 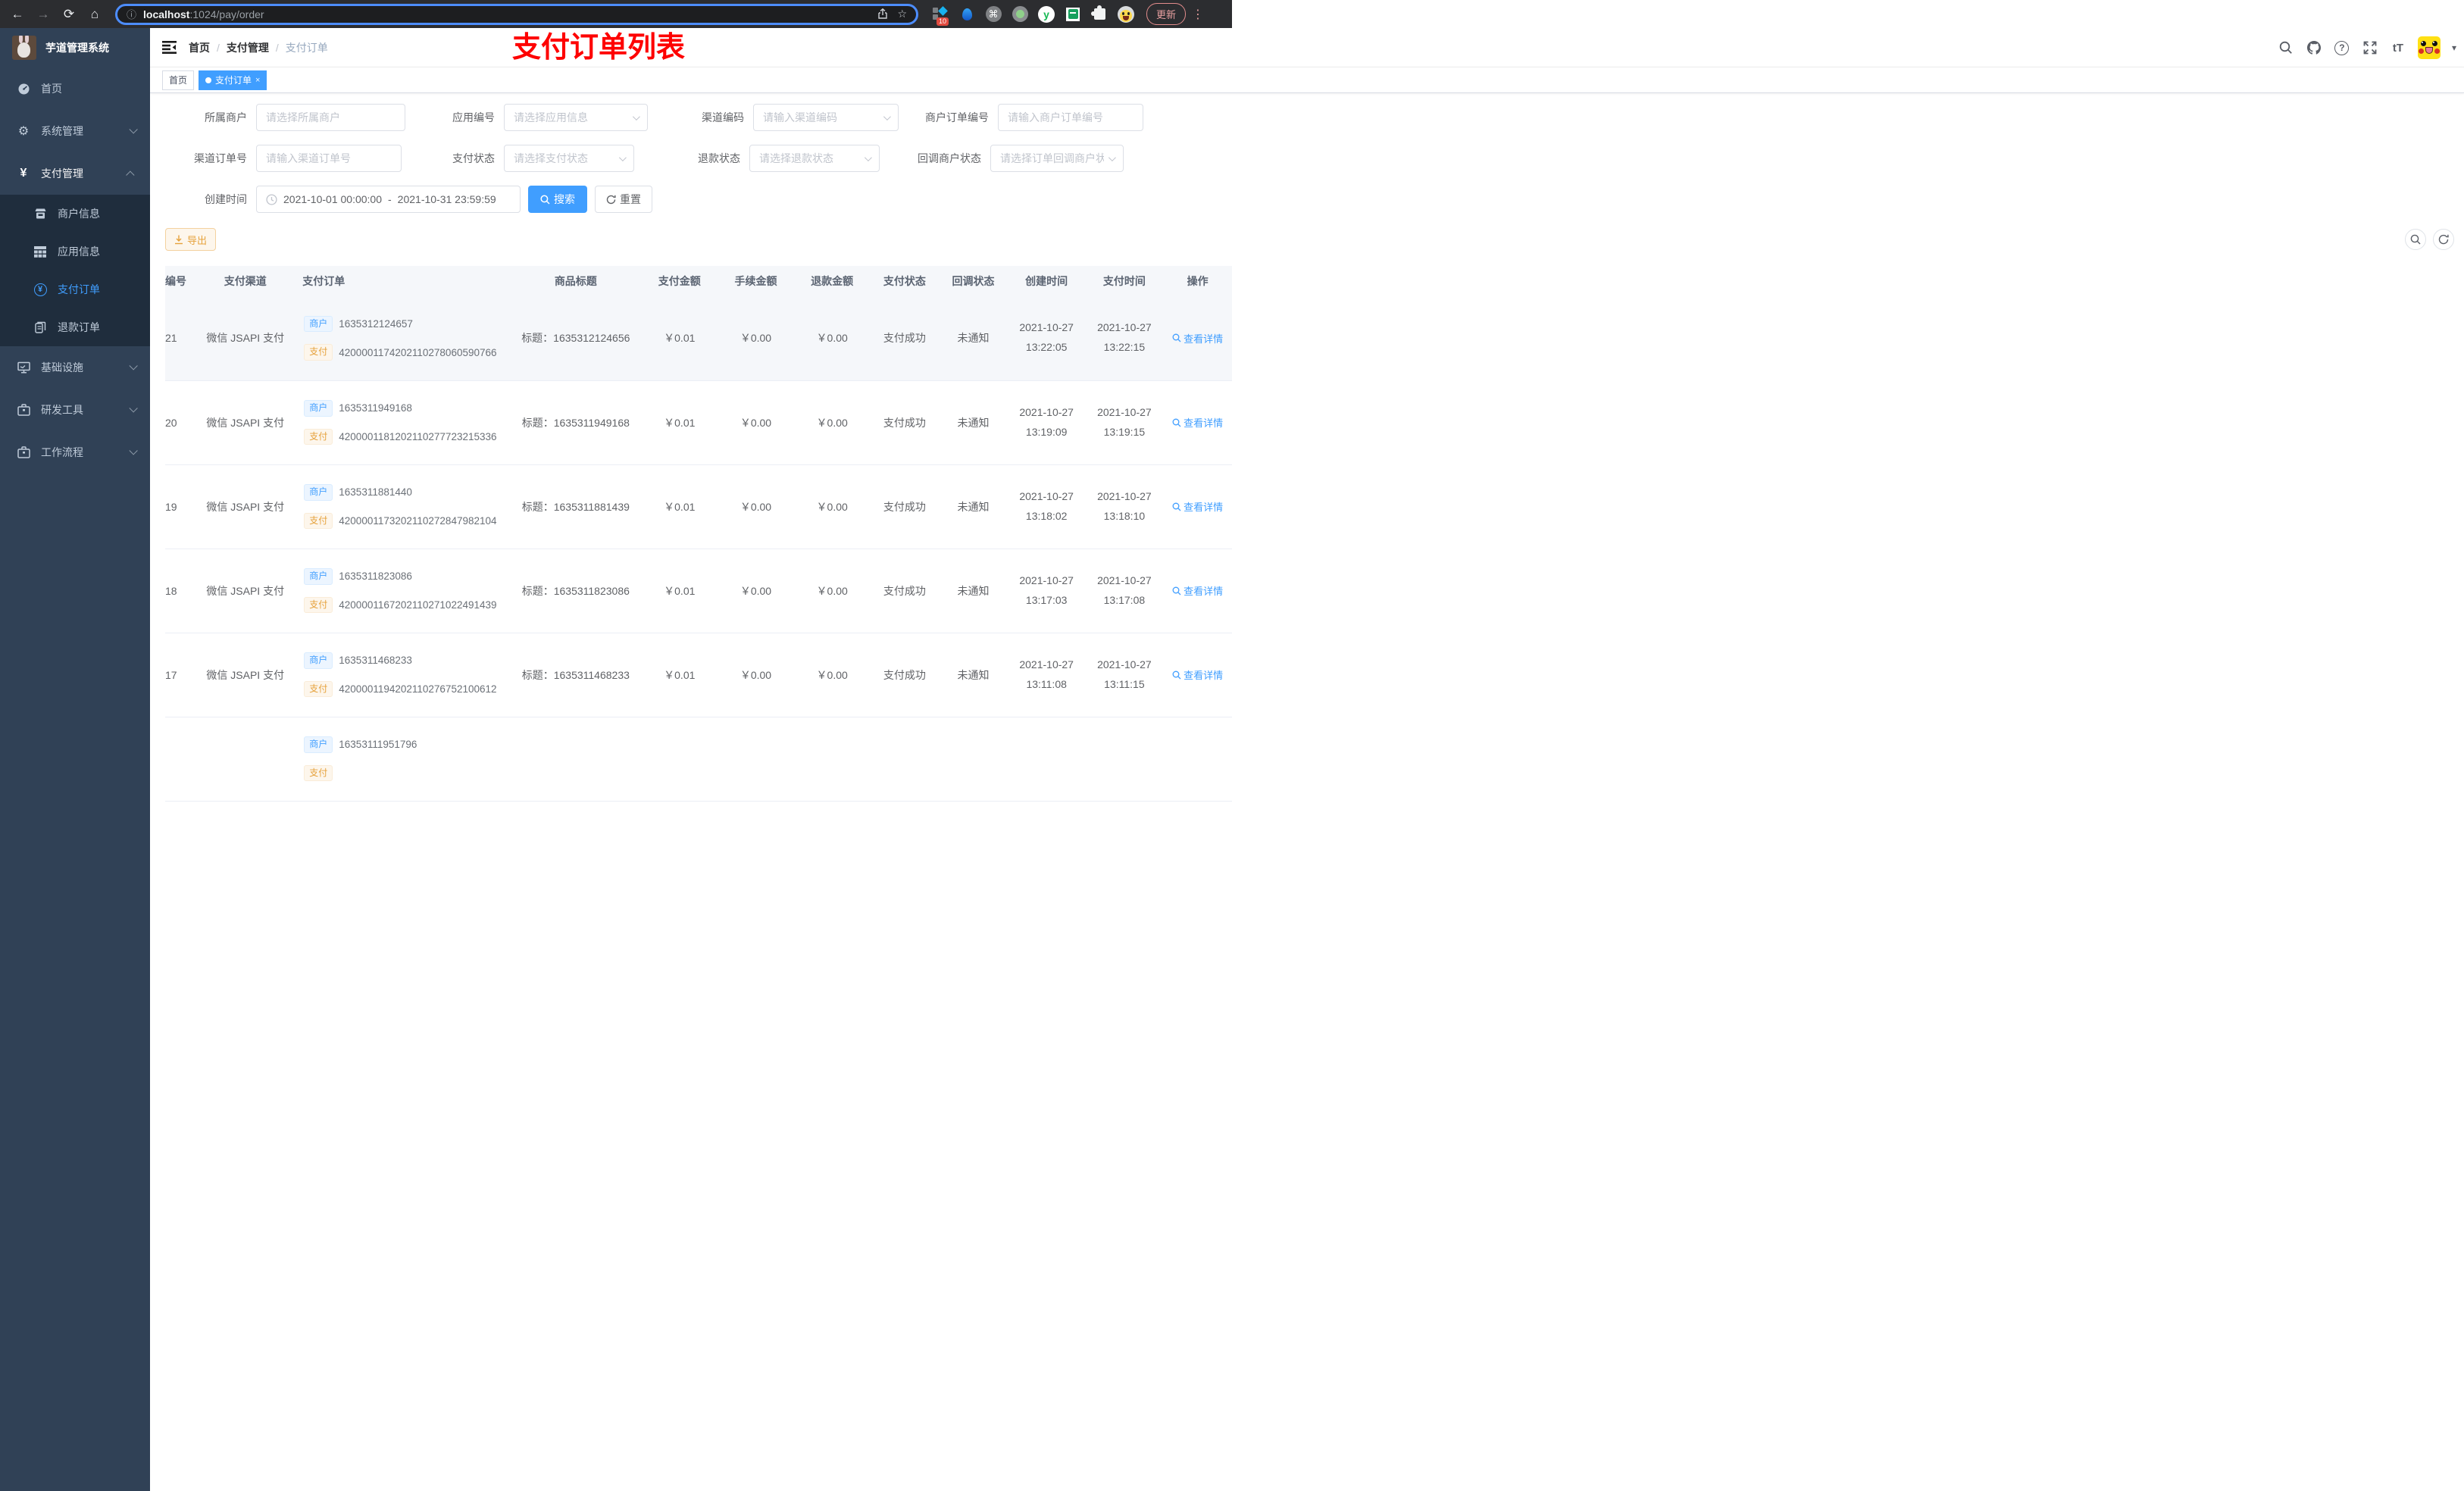 I want to click on url-text: localhost:1024/pay/order, so click(x=505, y=14).